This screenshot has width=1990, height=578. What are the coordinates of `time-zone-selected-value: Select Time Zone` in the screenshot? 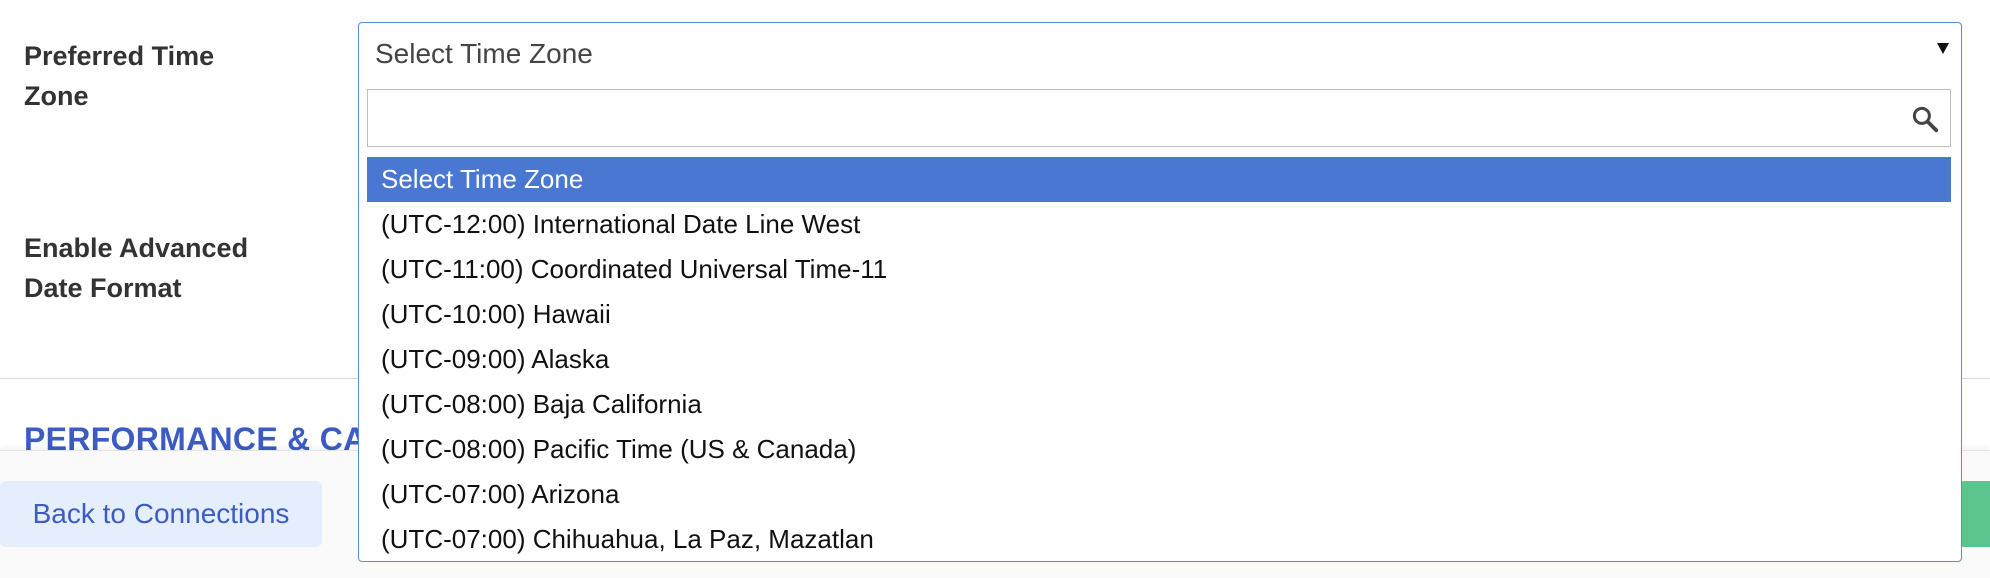 It's located at (484, 53).